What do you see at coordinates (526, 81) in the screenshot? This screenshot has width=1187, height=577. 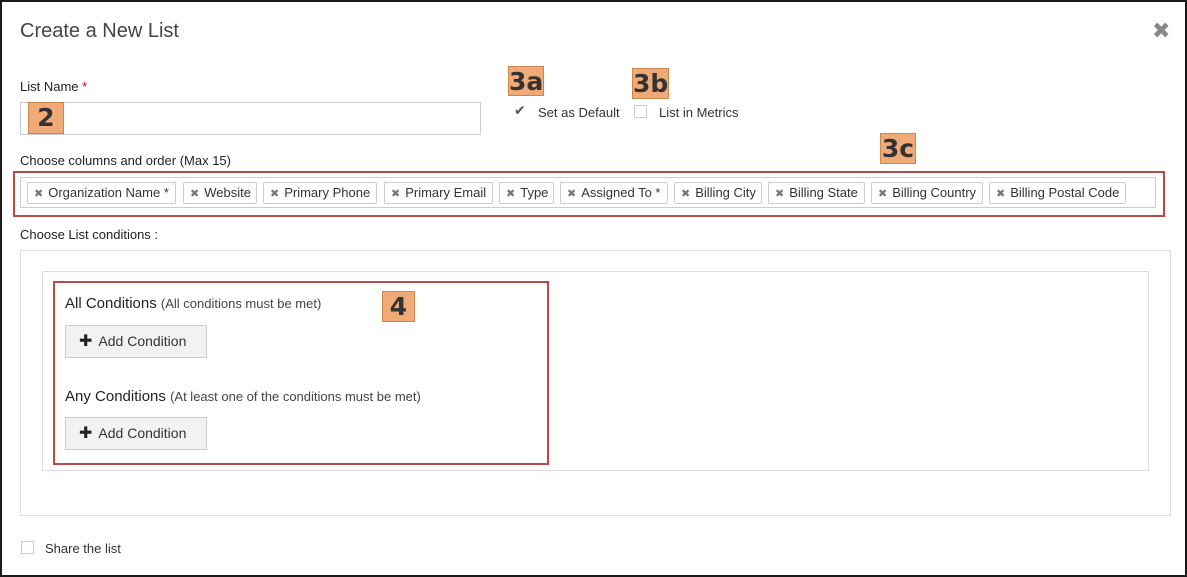 I see `callout-3a: 3a` at bounding box center [526, 81].